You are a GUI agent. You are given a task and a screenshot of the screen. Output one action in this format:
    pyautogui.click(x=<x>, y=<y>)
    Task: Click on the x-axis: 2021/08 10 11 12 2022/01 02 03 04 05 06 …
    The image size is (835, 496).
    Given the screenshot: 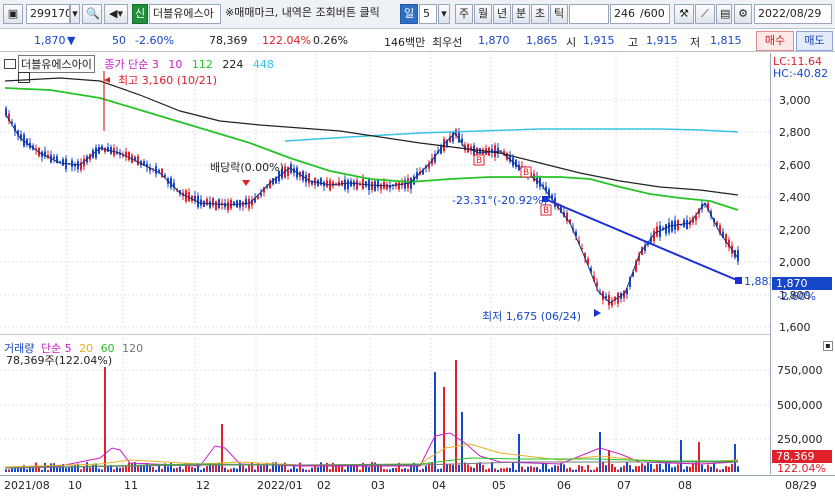 What is the action you would take?
    pyautogui.click(x=417, y=485)
    